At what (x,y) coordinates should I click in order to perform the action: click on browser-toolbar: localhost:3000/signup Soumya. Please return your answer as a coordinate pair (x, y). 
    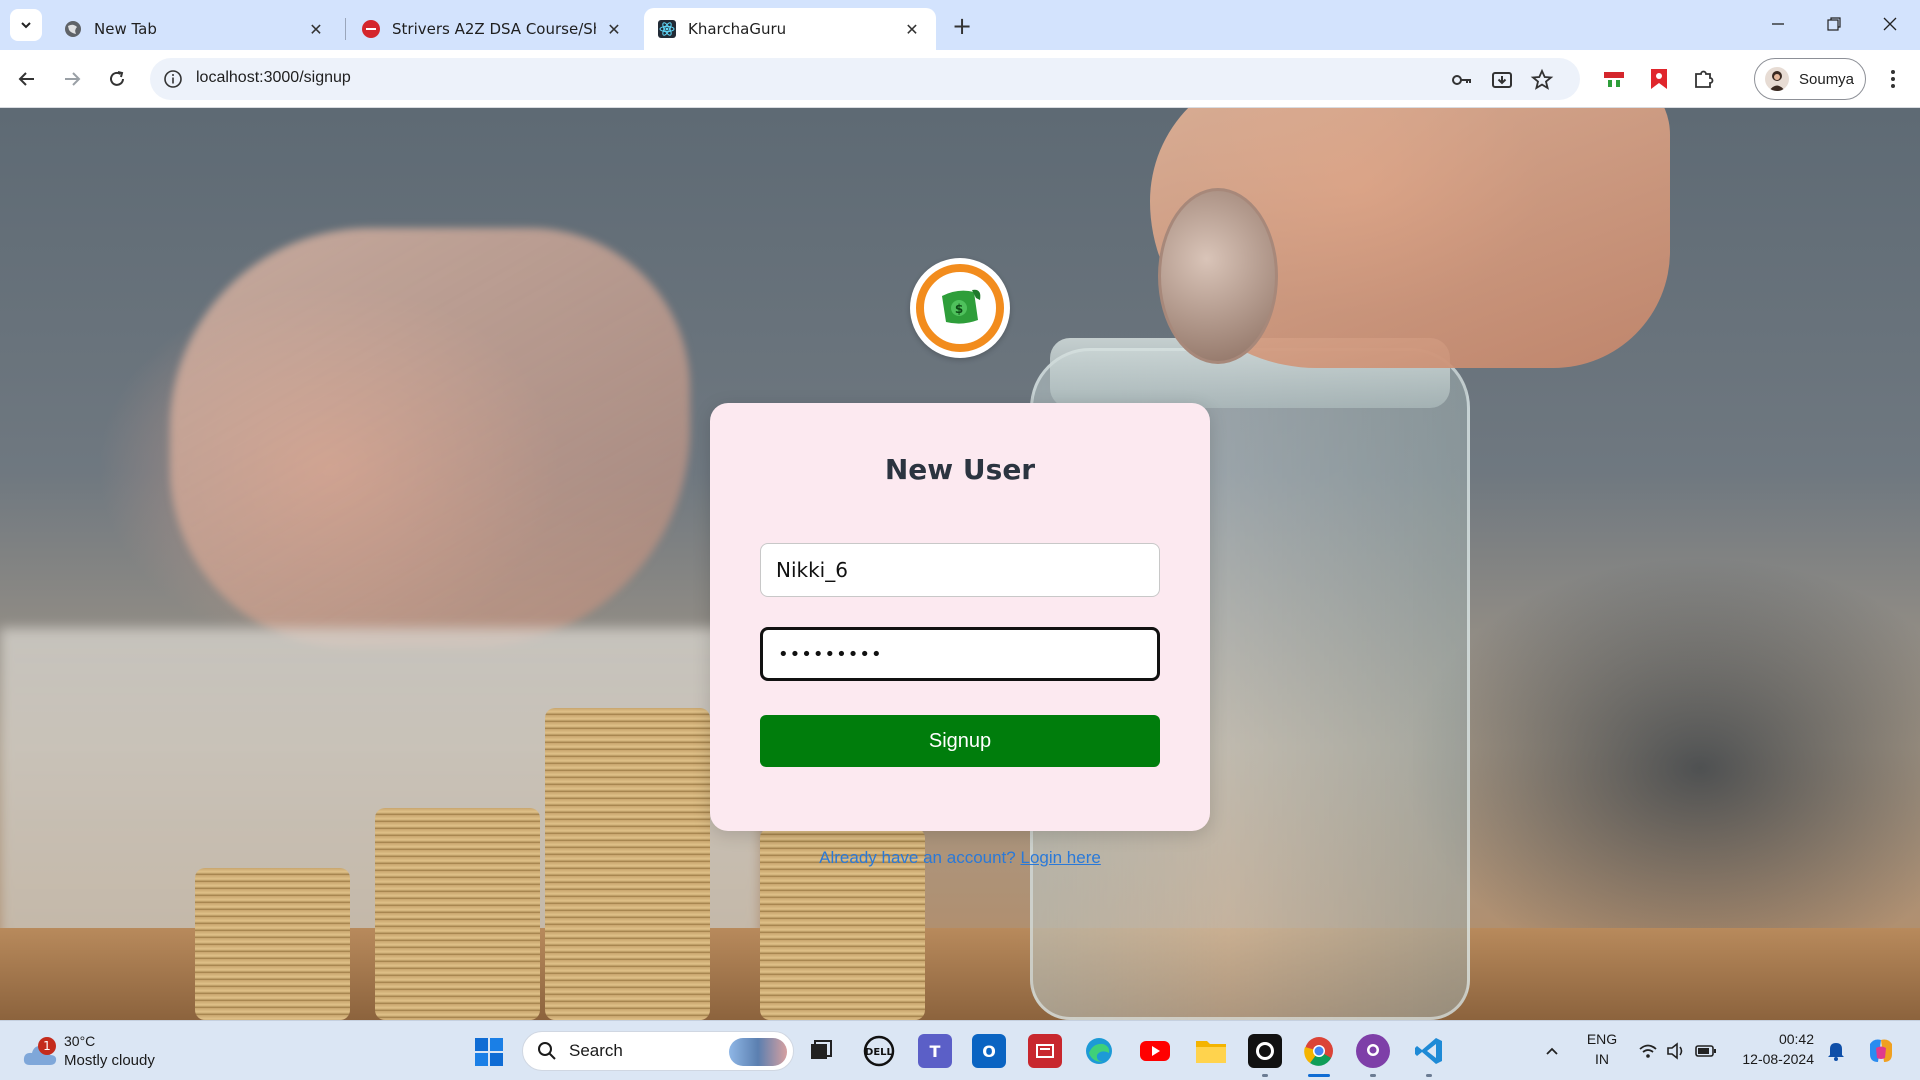
    Looking at the image, I should click on (960, 79).